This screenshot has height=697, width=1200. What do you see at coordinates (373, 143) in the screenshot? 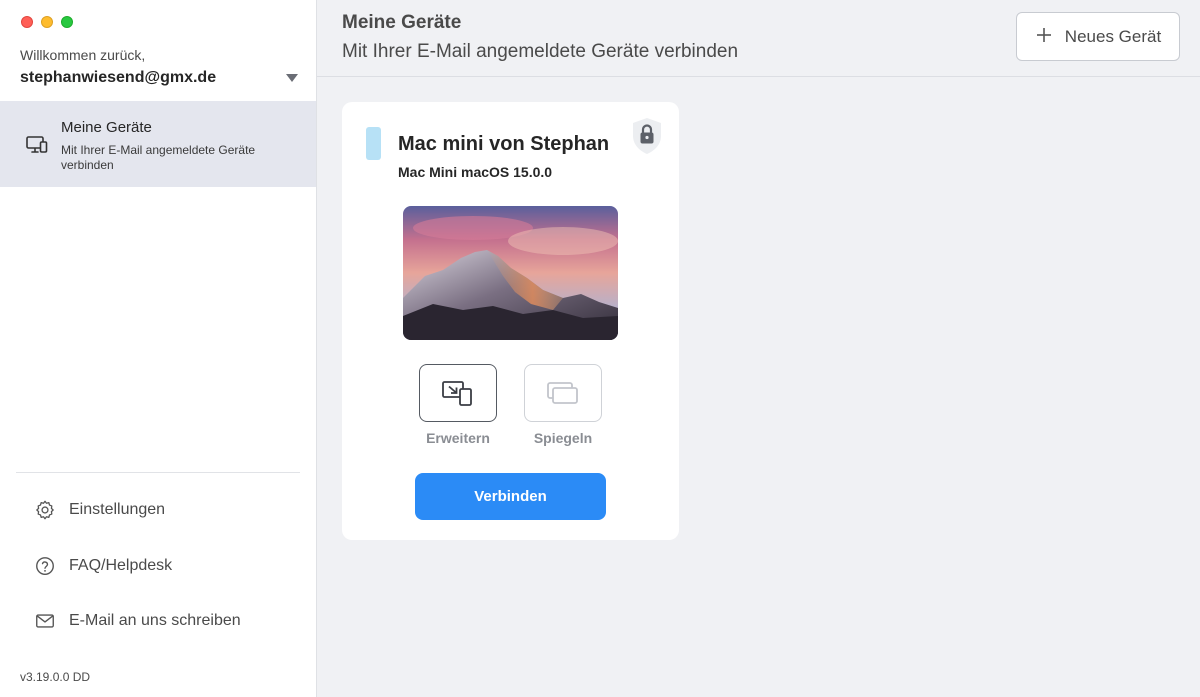
I see `device-color-tag` at bounding box center [373, 143].